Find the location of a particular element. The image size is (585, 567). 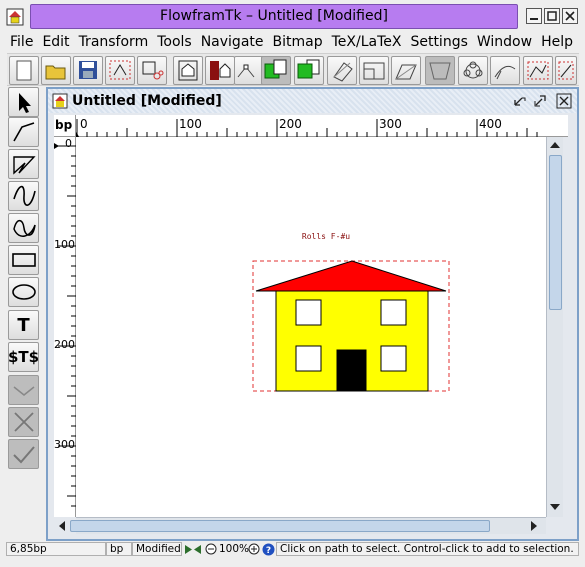

grid-button is located at coordinates (538, 70).